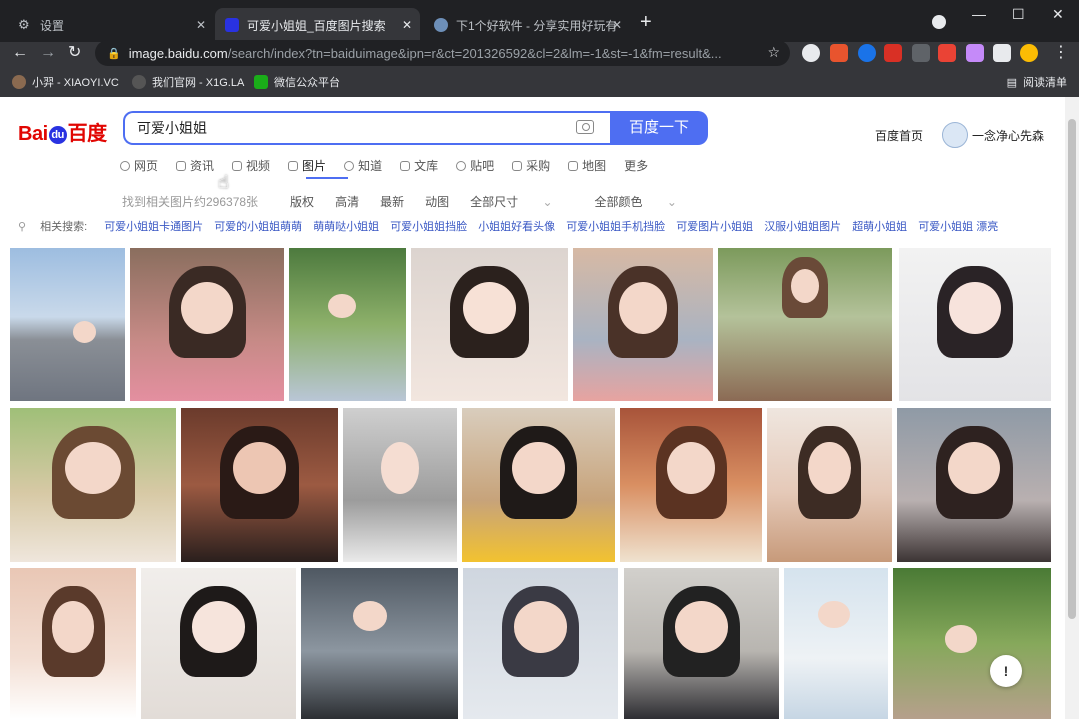 The height and width of the screenshot is (719, 1079). What do you see at coordinates (188, 82) in the screenshot?
I see `bookmark-item: 我们官网 - X1G.LA` at bounding box center [188, 82].